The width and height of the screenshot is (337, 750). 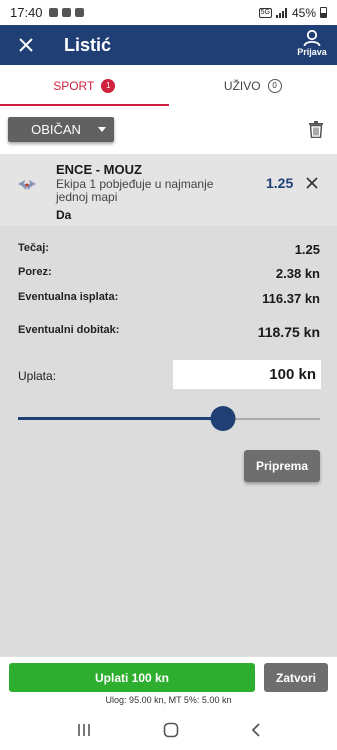 I want to click on odds-row: Tečaj: 1.25, so click(x=169, y=249).